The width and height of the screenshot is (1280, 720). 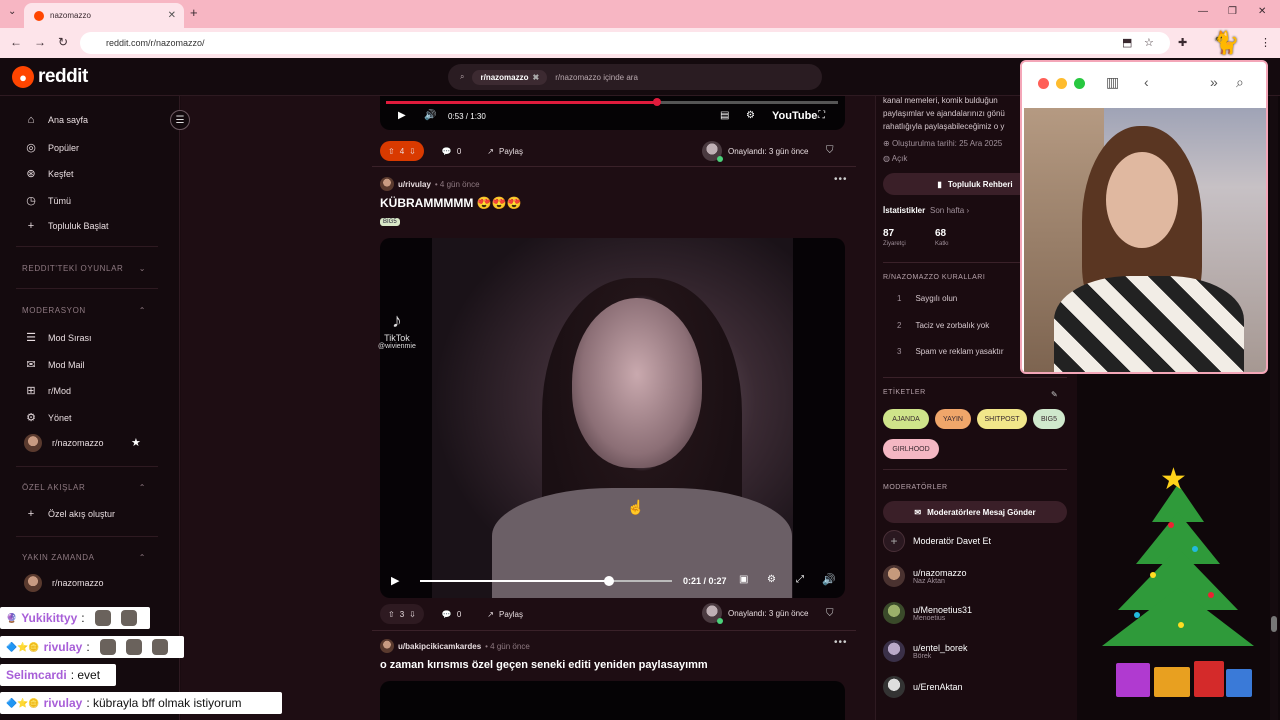 I want to click on moderator-item: u/nazomazzo Naz Aktan, so click(x=925, y=576).